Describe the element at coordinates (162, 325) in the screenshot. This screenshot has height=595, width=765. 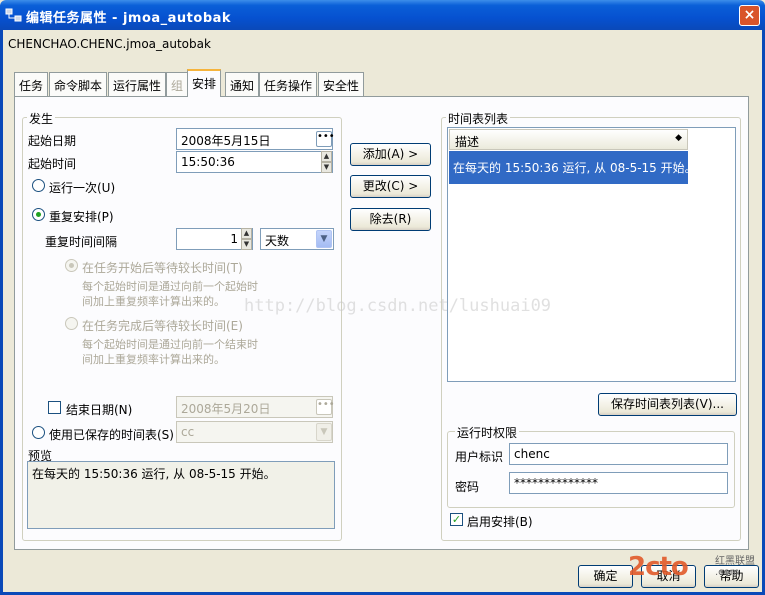
I see `wait-after-finish-label: 在任务完成后等待较长时间(E)` at that location.